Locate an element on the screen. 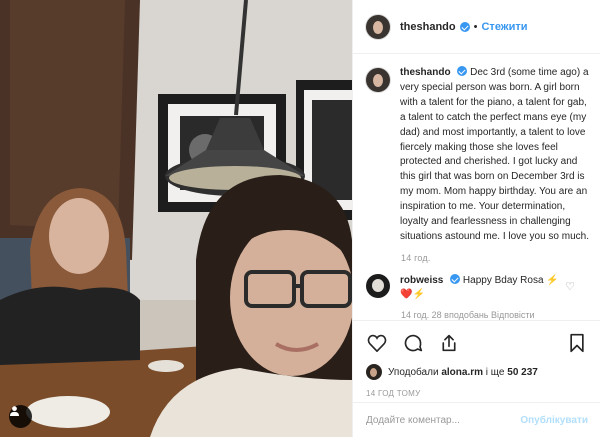 This screenshot has width=600, height=437. comment-text-block: robweiss Happy Bday Rosa ⚡ ❤️⚡ is located at coordinates (482, 287).